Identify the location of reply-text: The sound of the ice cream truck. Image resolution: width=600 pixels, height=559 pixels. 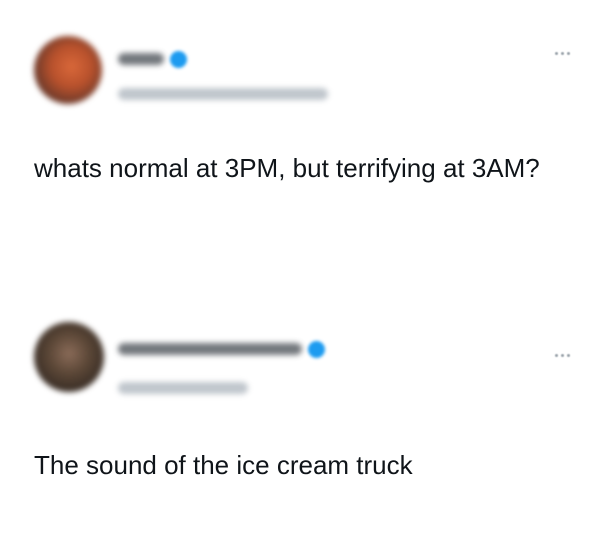
(223, 465).